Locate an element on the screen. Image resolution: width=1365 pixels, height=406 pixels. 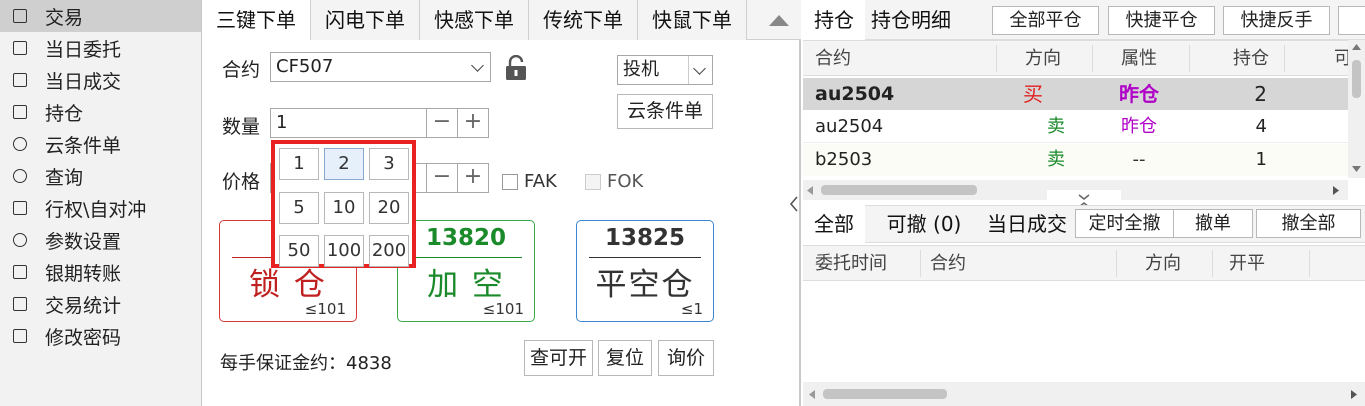
unlock-icon is located at coordinates (516, 68).